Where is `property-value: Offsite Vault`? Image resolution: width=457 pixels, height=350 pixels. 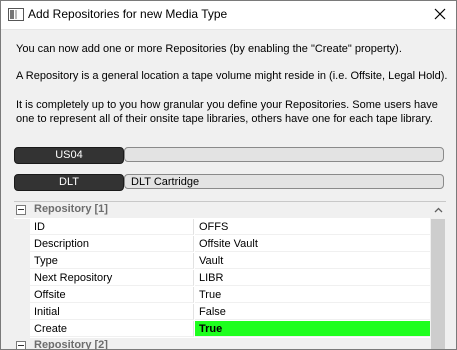 property-value: Offsite Vault is located at coordinates (312, 244).